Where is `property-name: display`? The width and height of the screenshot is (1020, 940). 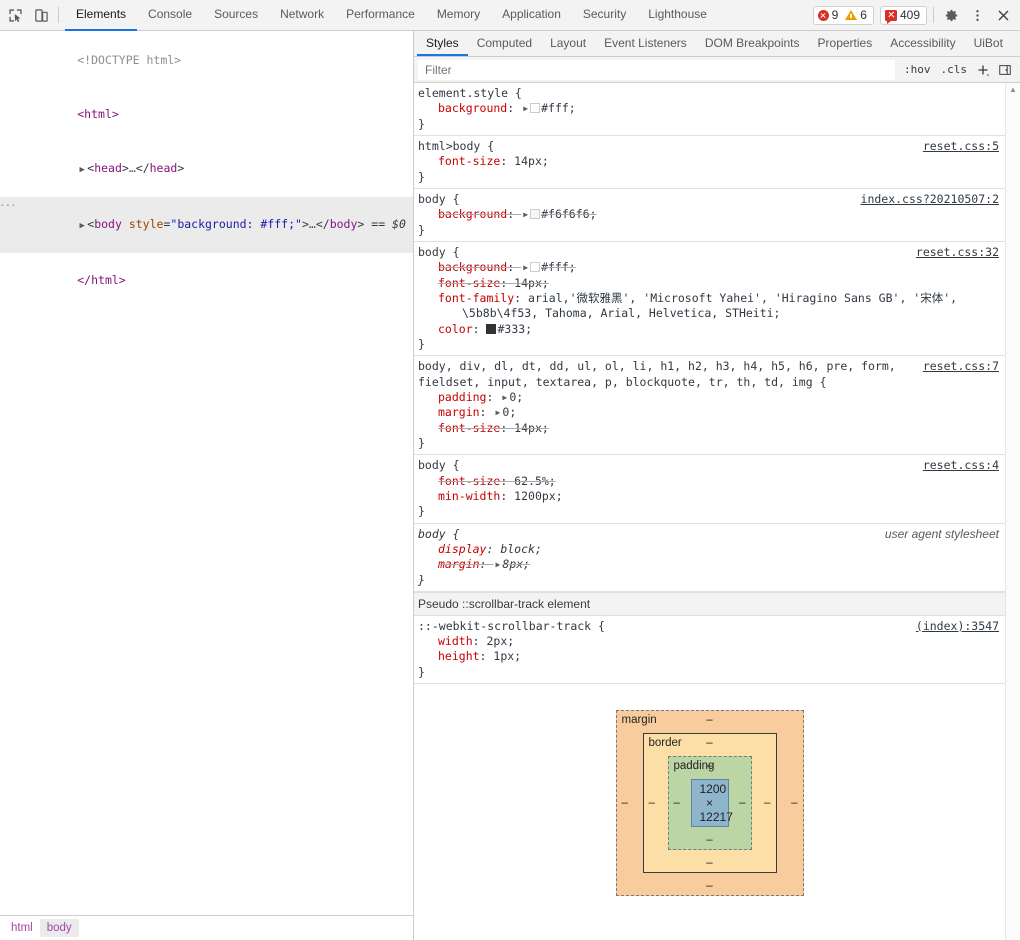
property-name: display is located at coordinates (462, 549).